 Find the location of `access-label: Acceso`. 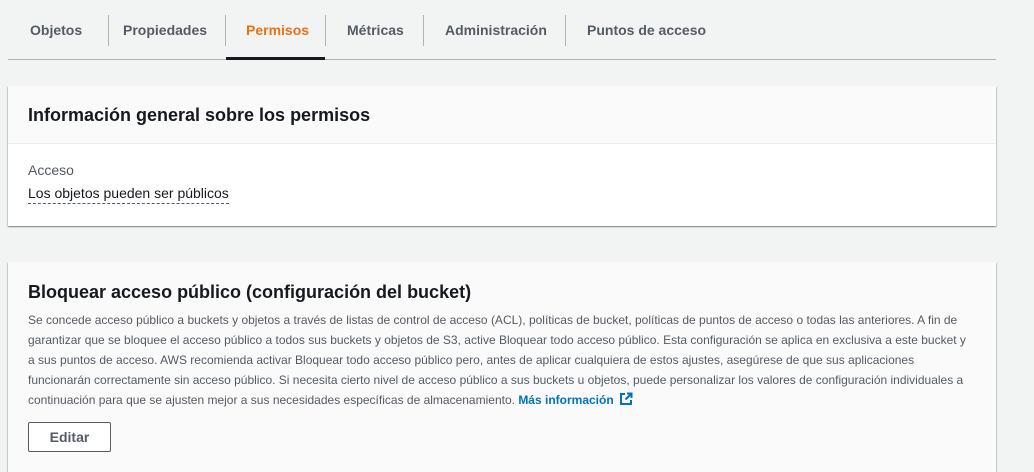

access-label: Acceso is located at coordinates (51, 170).